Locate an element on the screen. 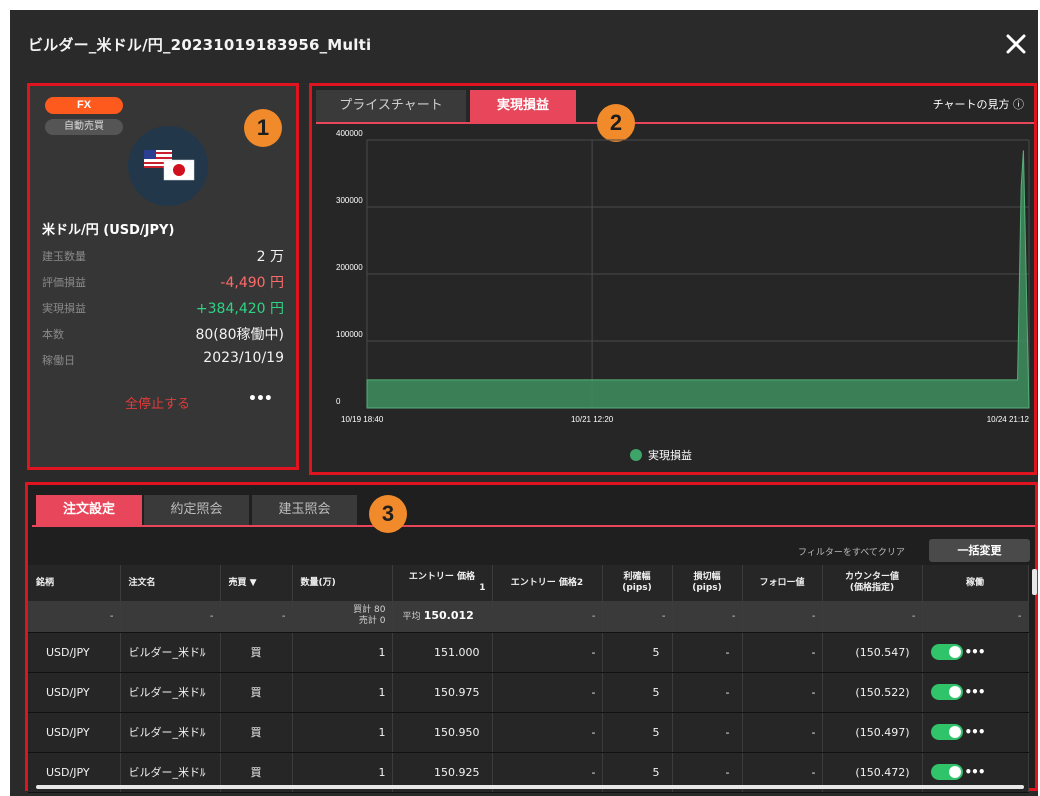 The image size is (1040, 796). marker-3: 3 is located at coordinates (388, 514).